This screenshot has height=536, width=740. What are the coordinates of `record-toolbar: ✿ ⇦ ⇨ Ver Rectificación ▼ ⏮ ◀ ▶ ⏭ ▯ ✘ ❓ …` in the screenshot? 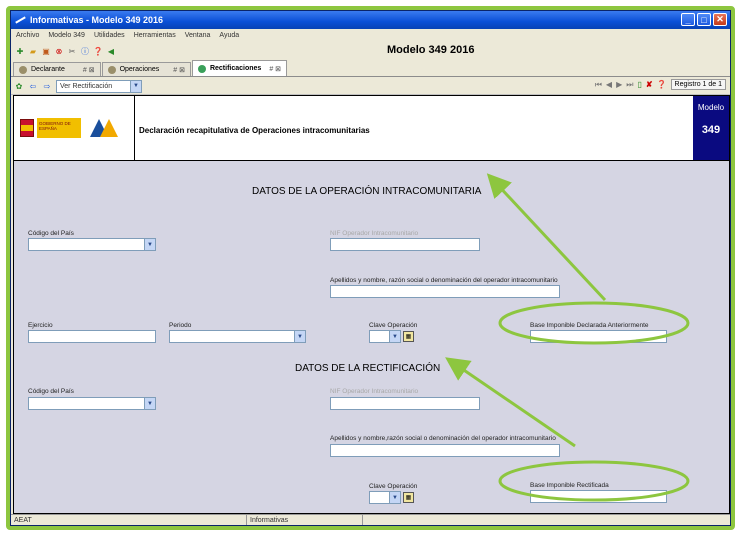 It's located at (370, 86).